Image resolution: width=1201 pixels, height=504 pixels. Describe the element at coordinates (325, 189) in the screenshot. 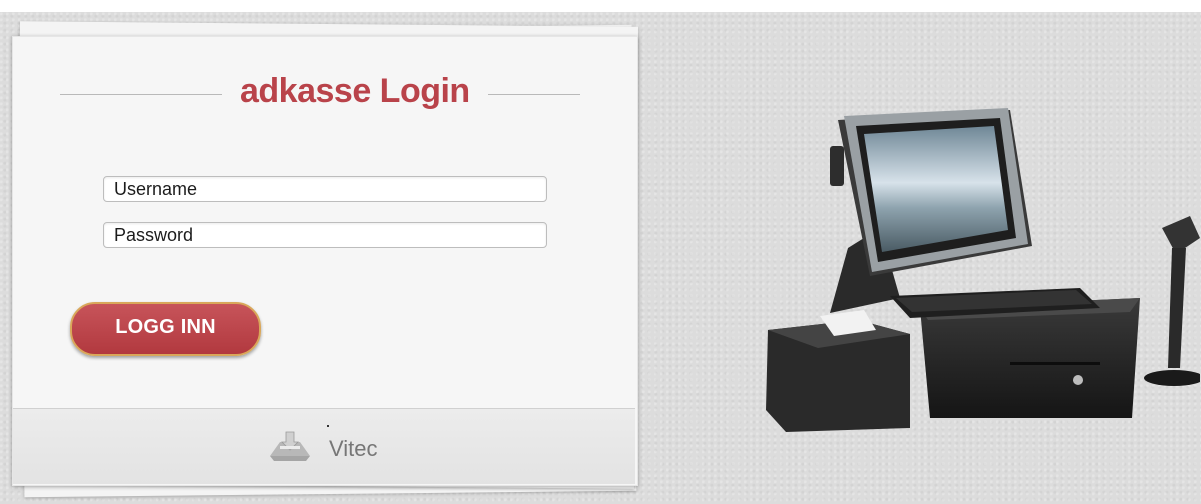

I see `username-input` at that location.